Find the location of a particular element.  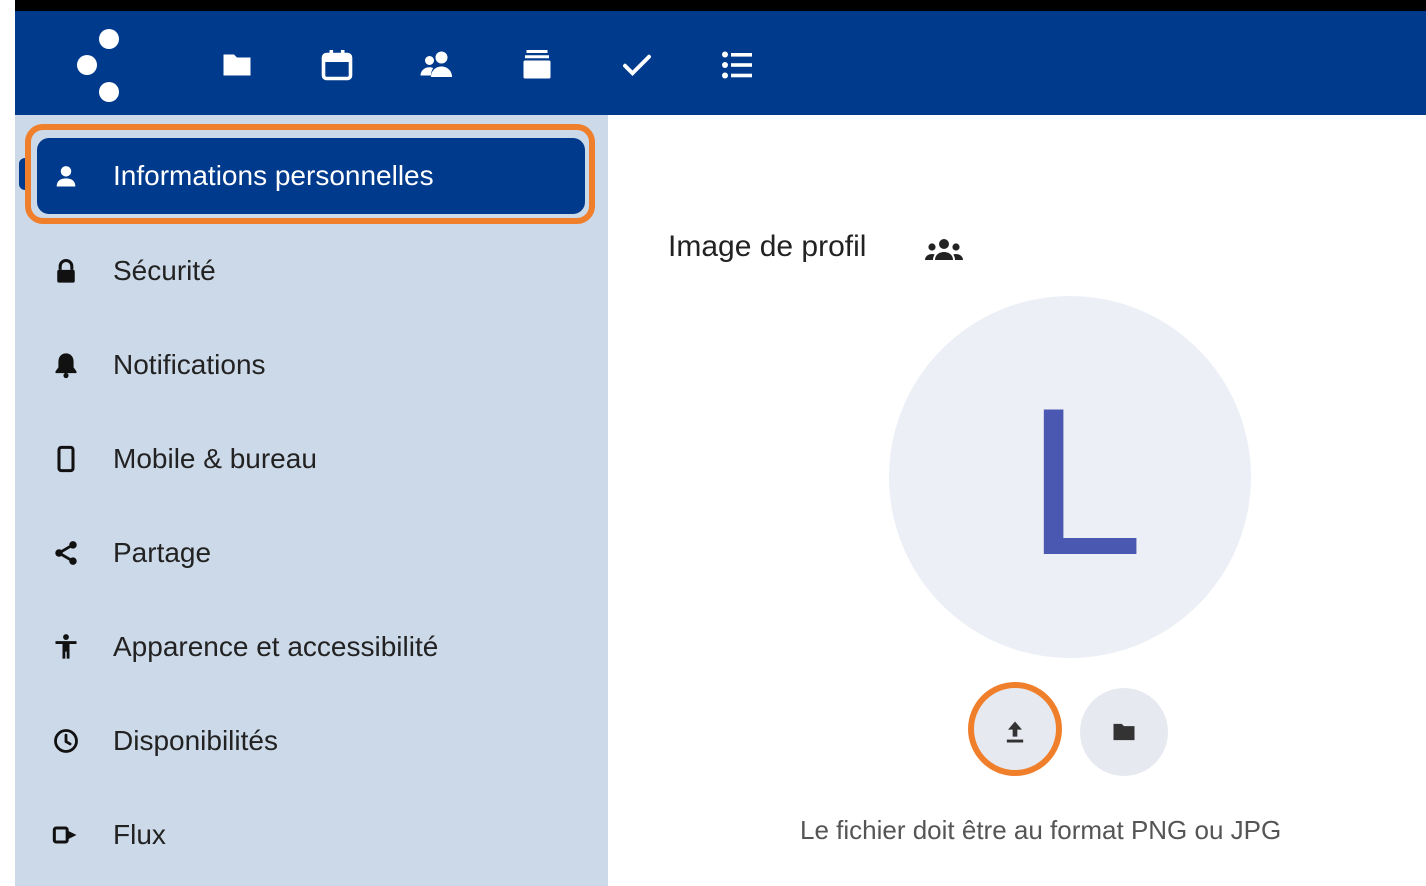

sidebar-item-label: Notifications is located at coordinates (189, 364).